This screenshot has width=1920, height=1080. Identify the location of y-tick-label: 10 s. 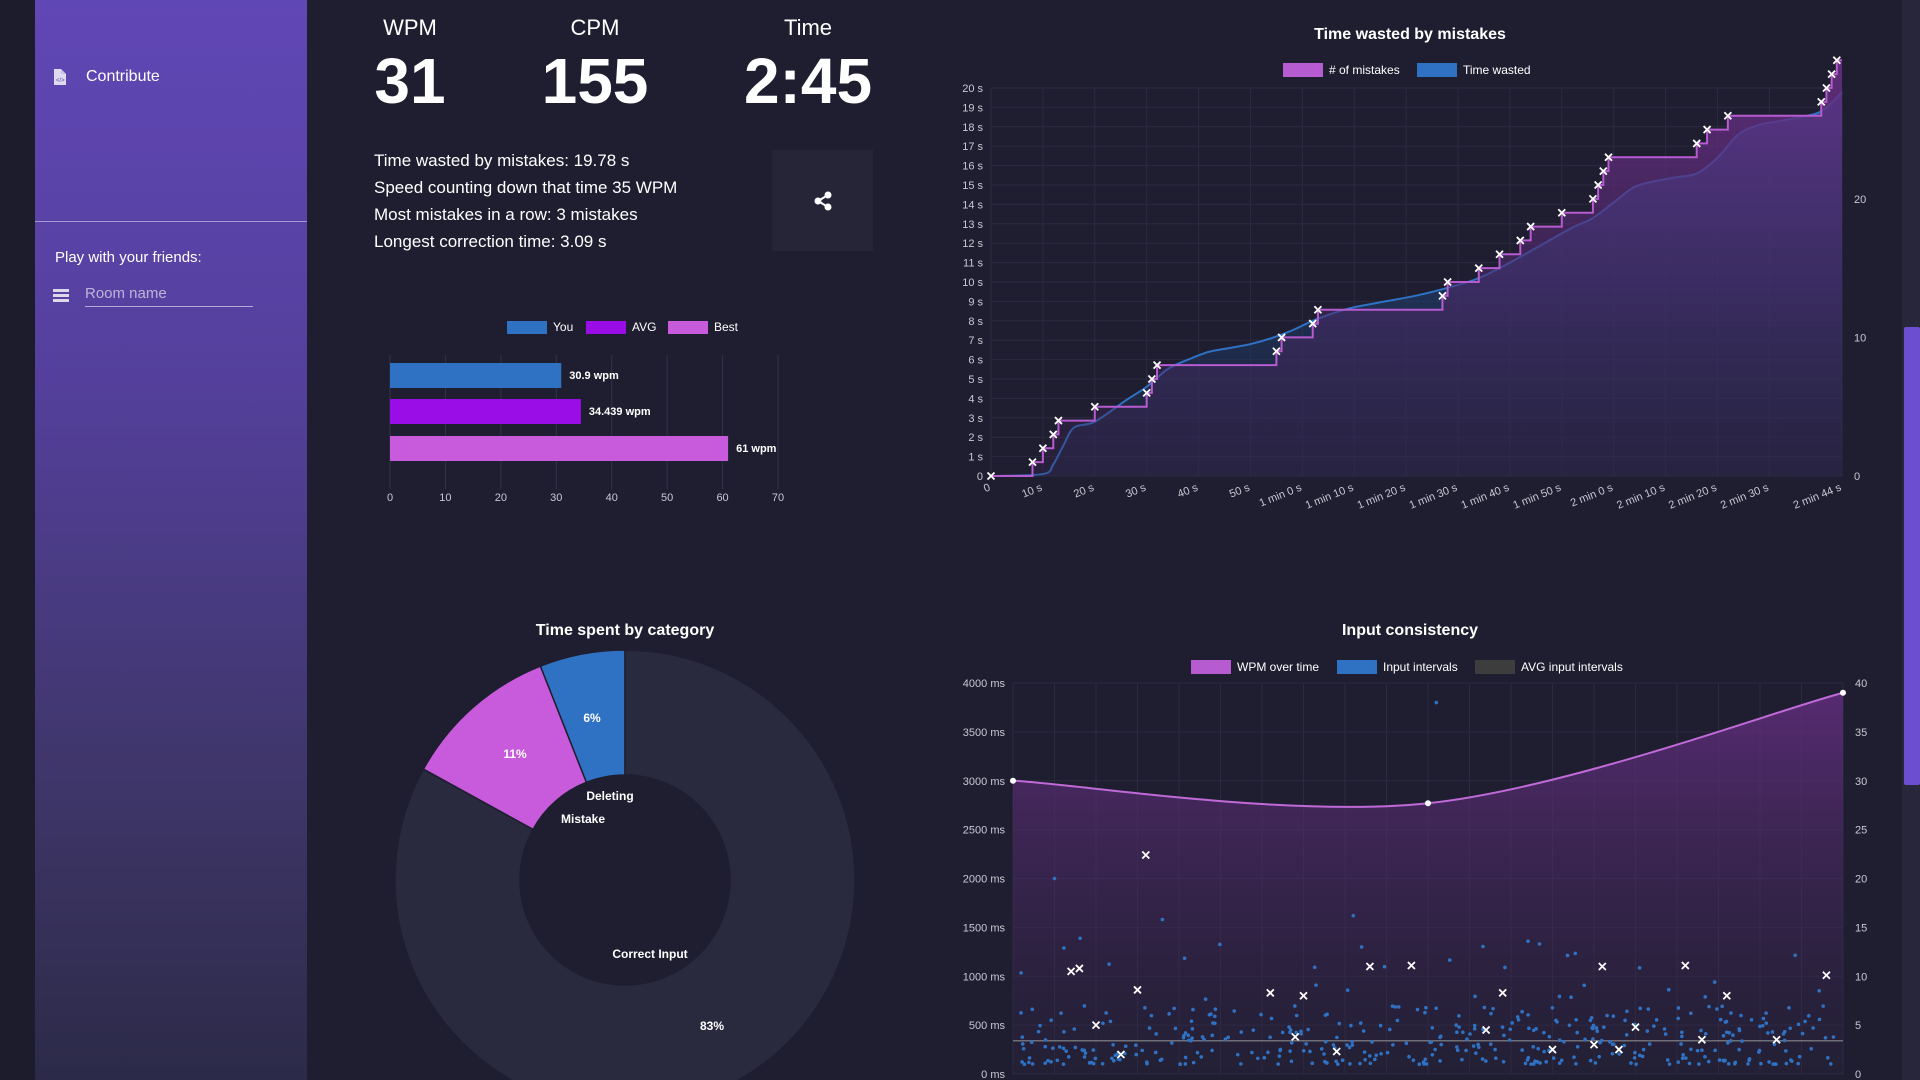
(972, 283).